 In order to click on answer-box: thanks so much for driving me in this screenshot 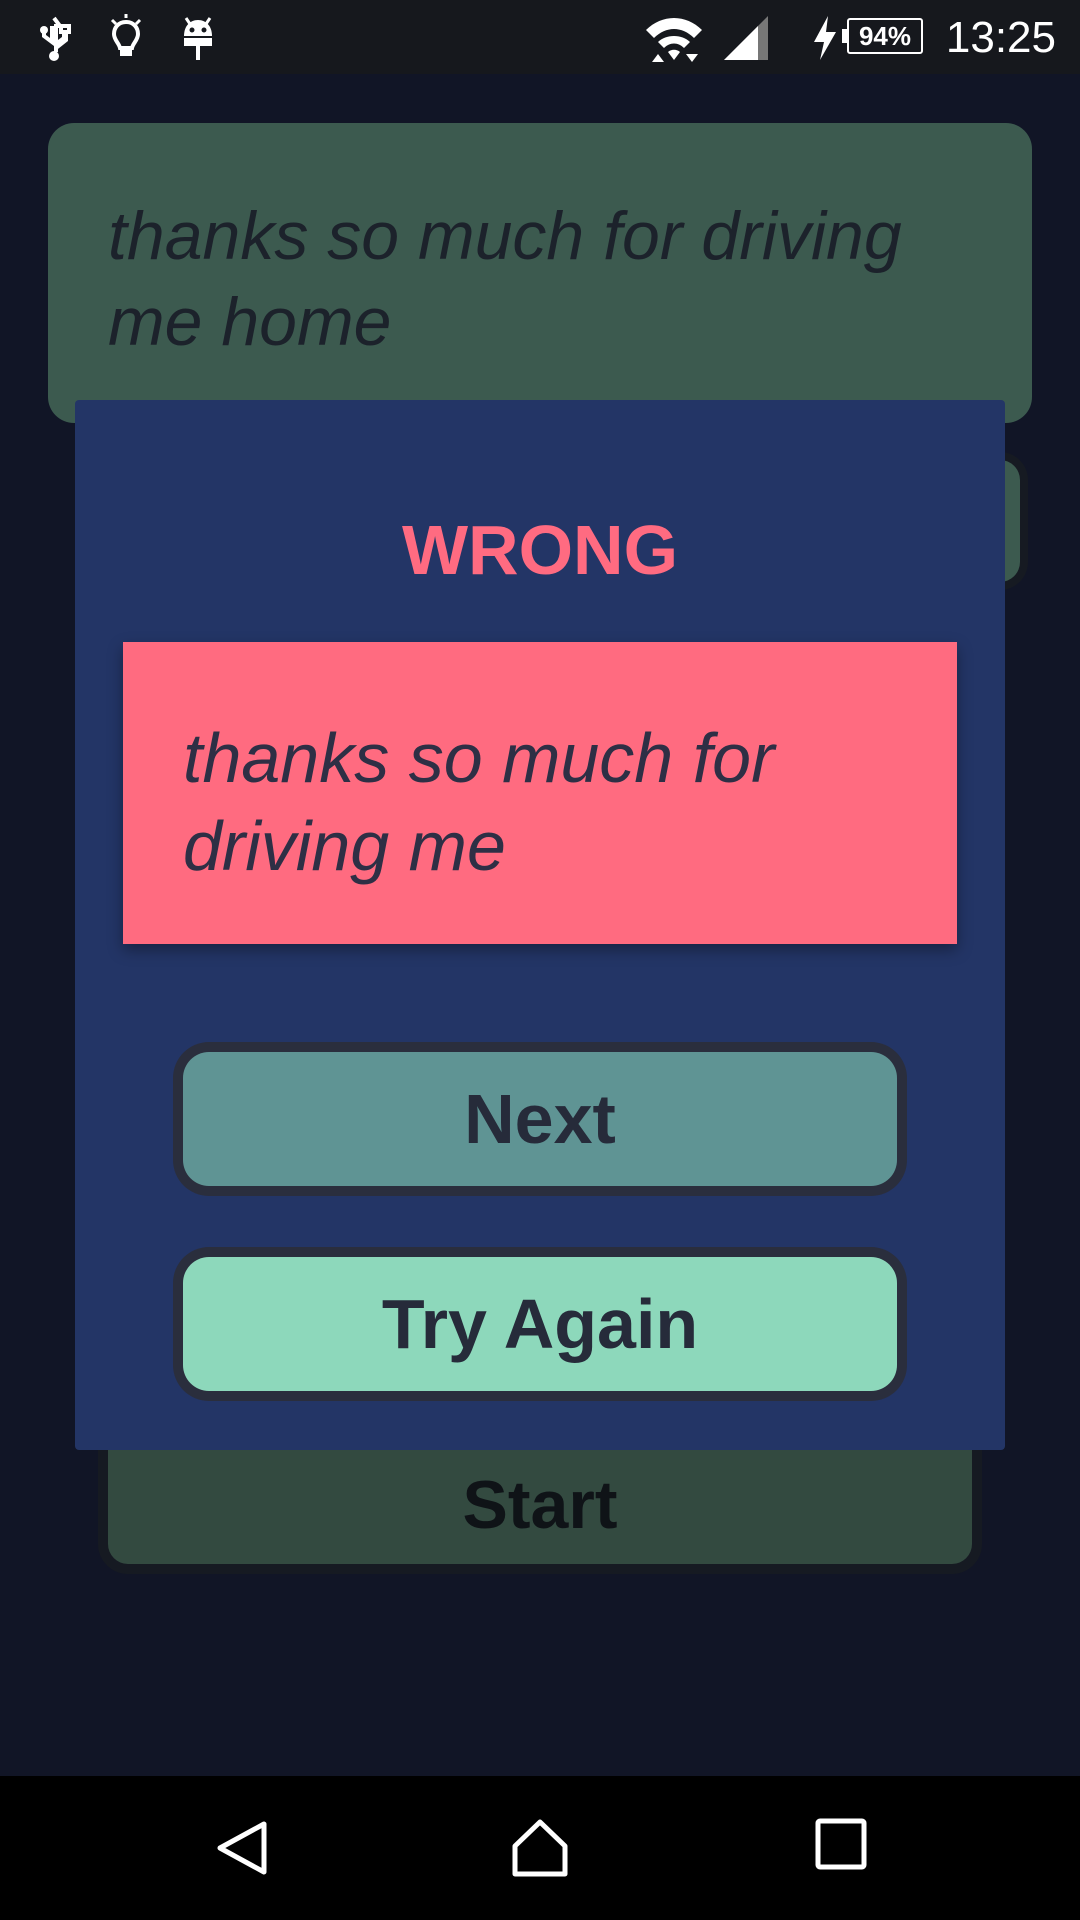, I will do `click(540, 793)`.